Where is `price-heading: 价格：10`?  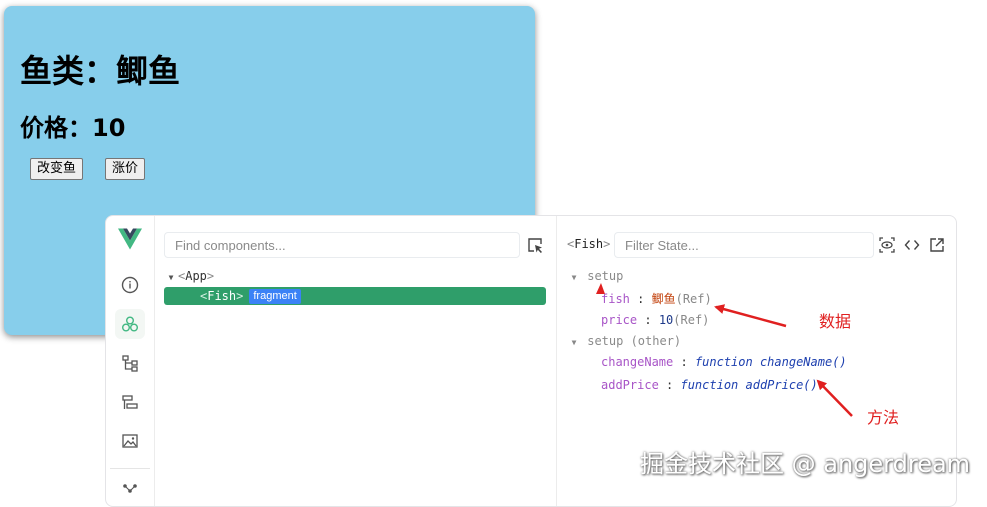 price-heading: 价格：10 is located at coordinates (73, 128).